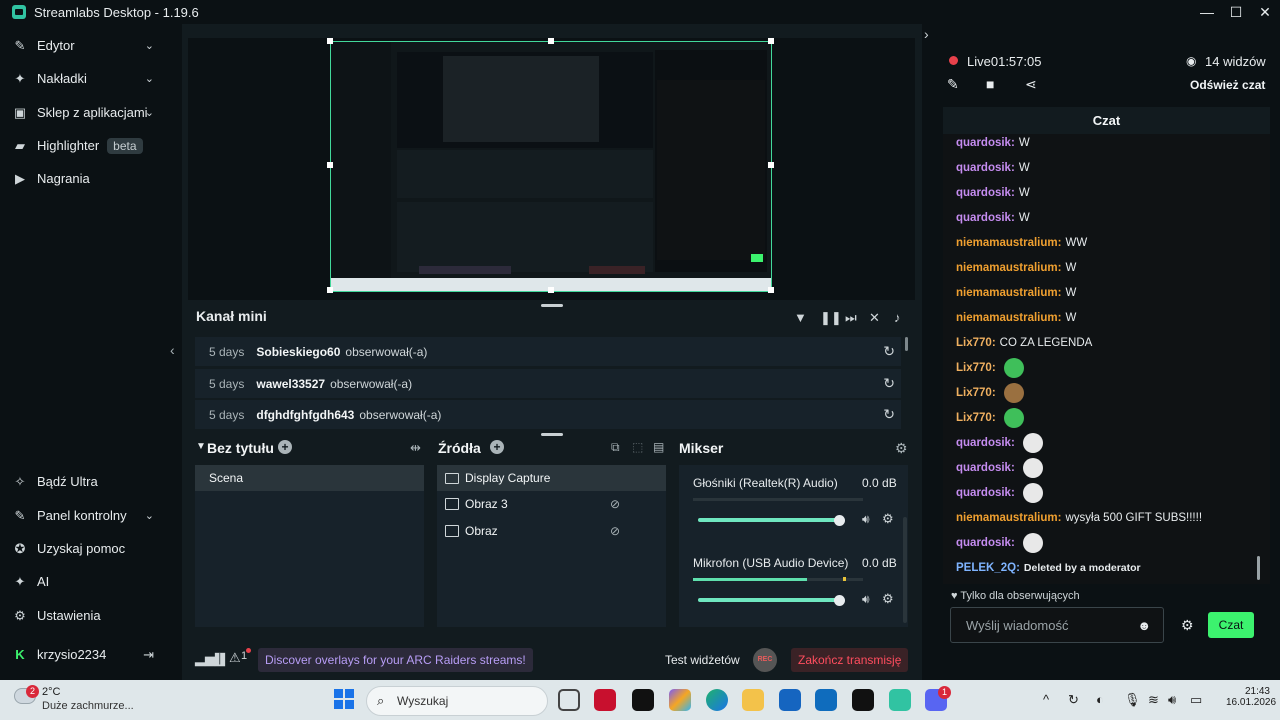 The width and height of the screenshot is (1280, 720). I want to click on feed-scrollbar, so click(906, 344).